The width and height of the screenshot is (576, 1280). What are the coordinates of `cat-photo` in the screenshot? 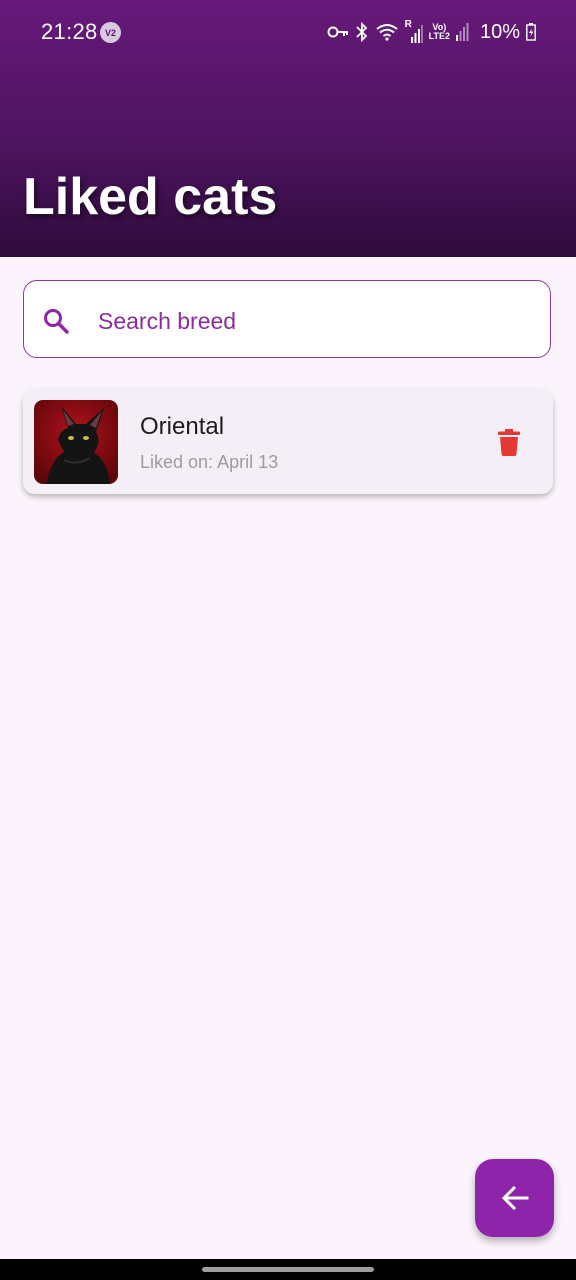 It's located at (76, 442).